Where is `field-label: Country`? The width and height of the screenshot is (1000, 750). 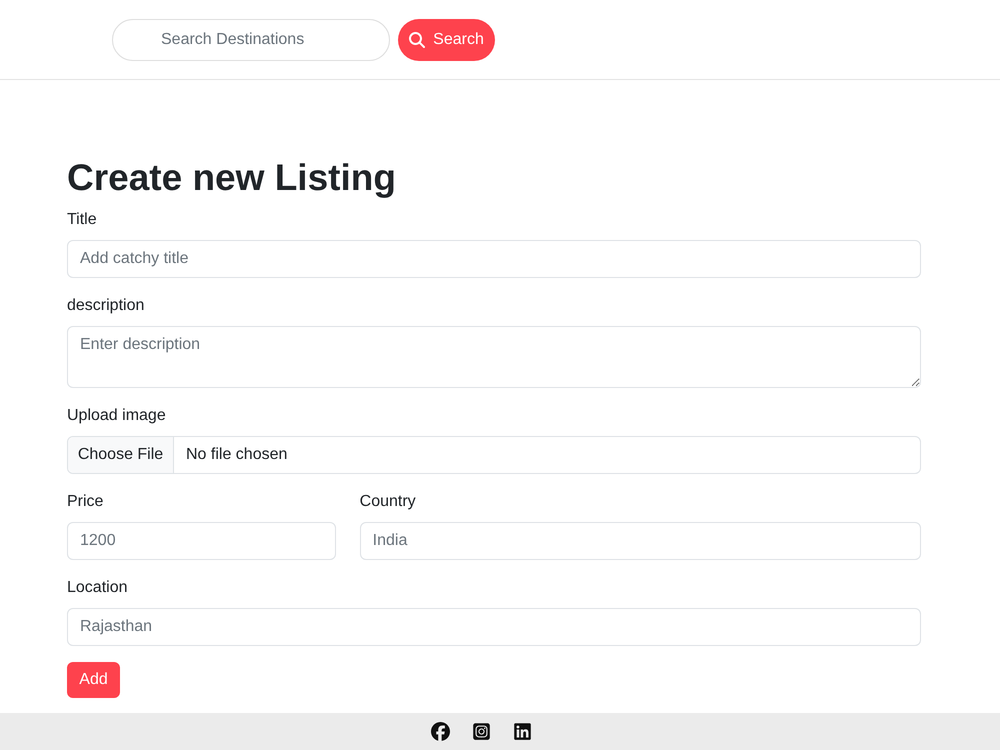 field-label: Country is located at coordinates (388, 502).